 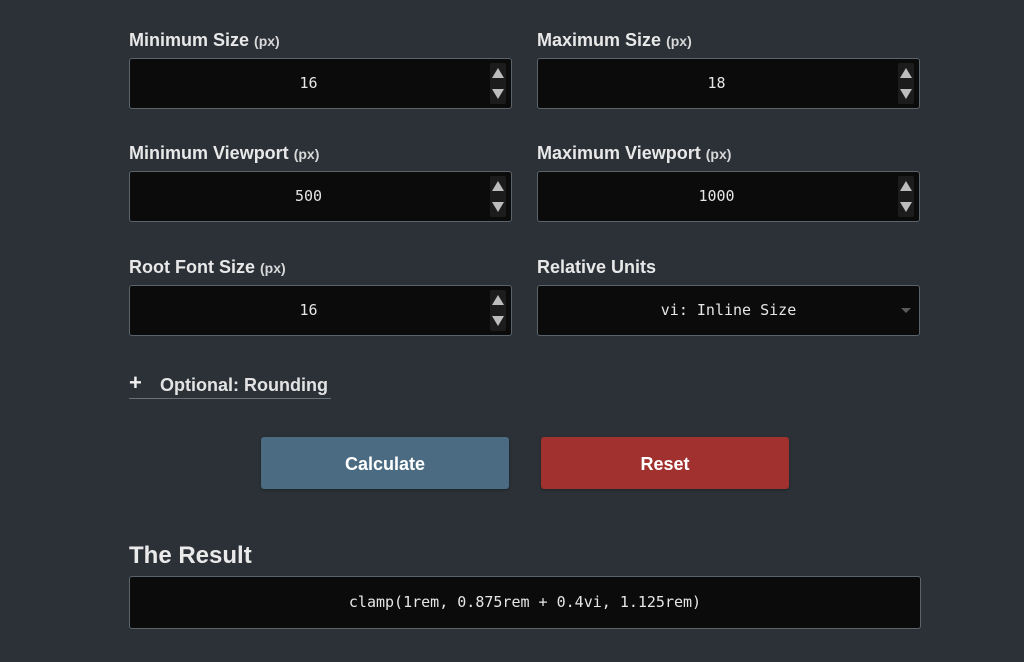 What do you see at coordinates (498, 83) in the screenshot?
I see `min-size-stepper` at bounding box center [498, 83].